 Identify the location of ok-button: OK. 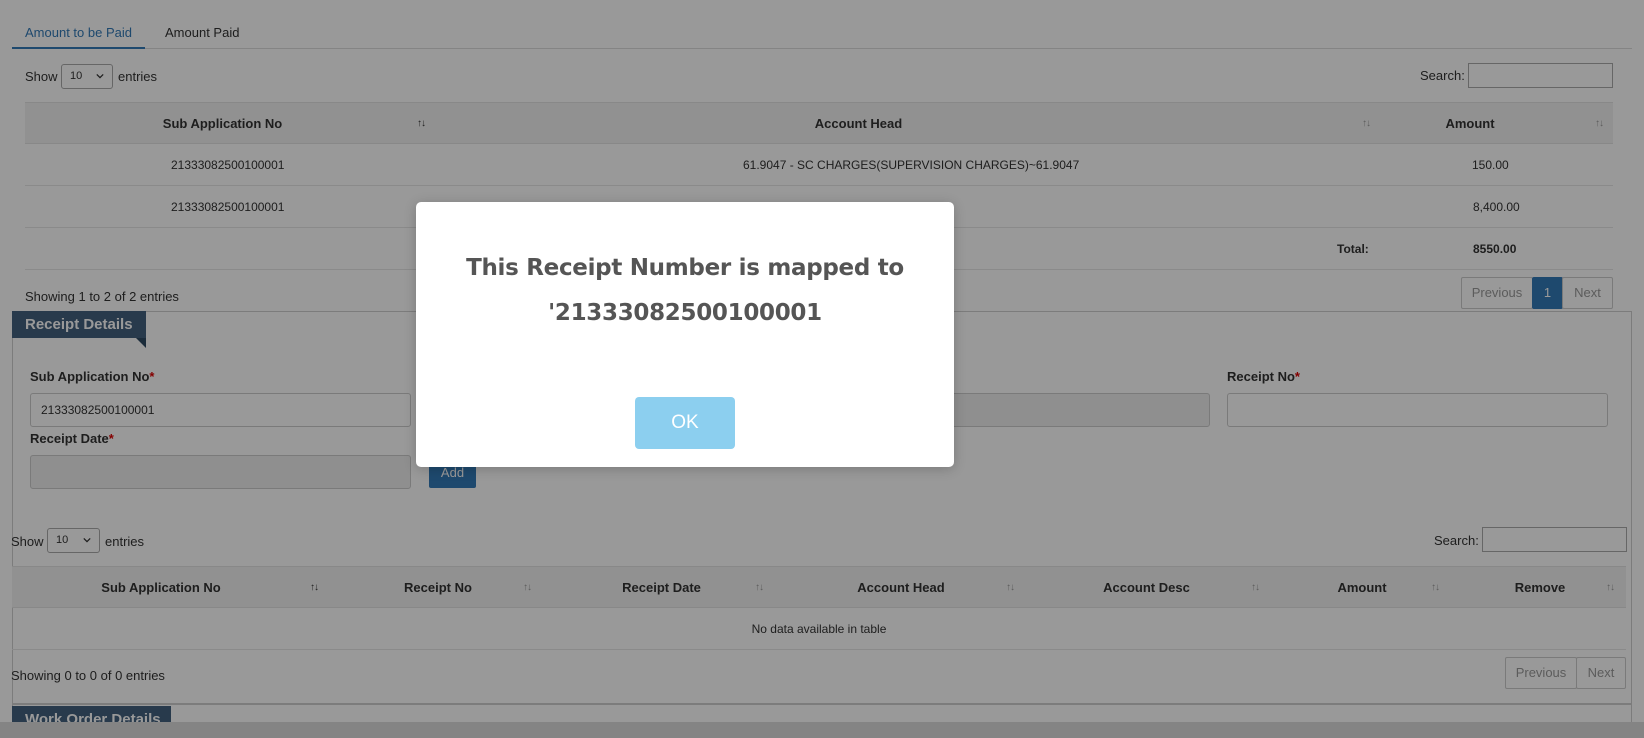
(685, 423).